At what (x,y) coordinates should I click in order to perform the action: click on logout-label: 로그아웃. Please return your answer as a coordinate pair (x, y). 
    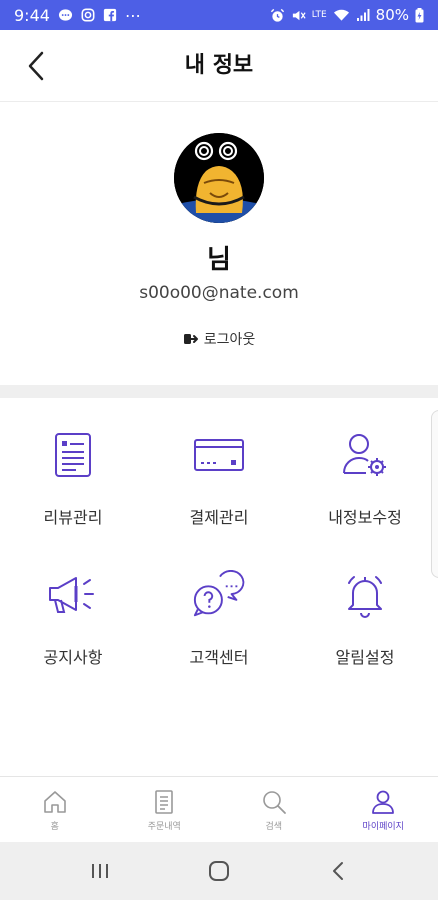
    Looking at the image, I should click on (229, 340).